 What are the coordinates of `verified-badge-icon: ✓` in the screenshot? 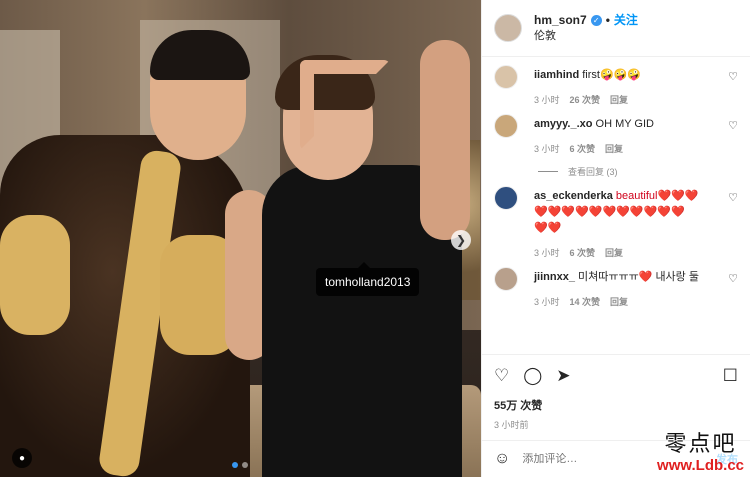 It's located at (596, 20).